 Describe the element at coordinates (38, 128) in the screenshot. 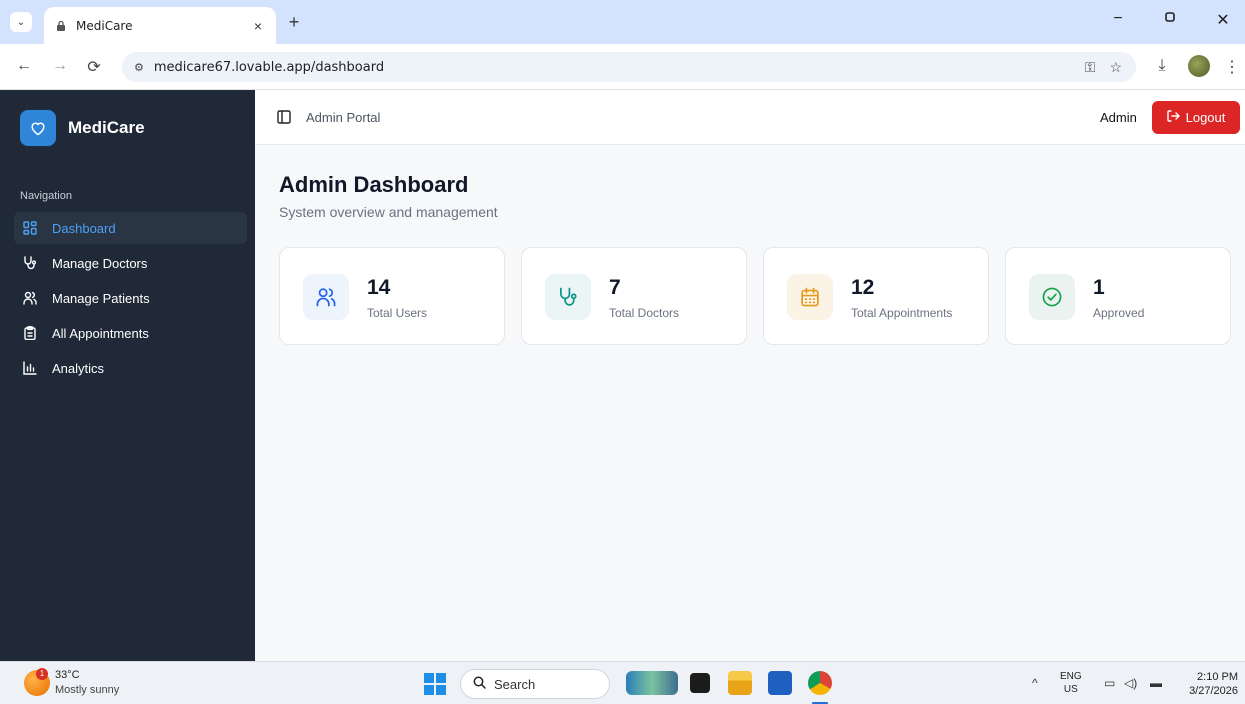

I see `heart-logo-icon` at that location.